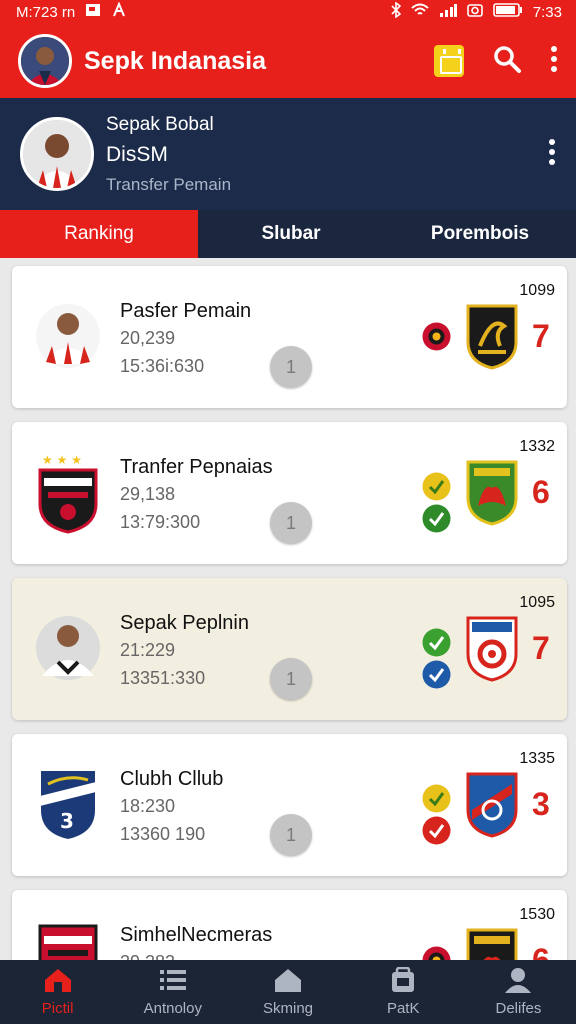 The height and width of the screenshot is (1024, 576). I want to click on bottom-nav: Pictil Antnoloy Skming PatK Delifes, so click(288, 992).